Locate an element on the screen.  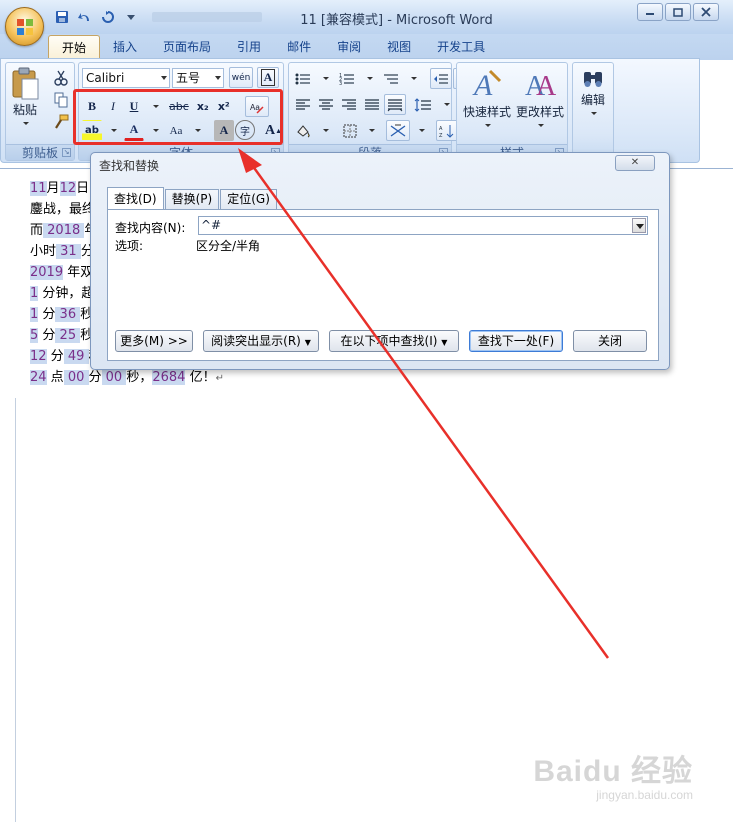
close-button is located at coordinates (706, 12).